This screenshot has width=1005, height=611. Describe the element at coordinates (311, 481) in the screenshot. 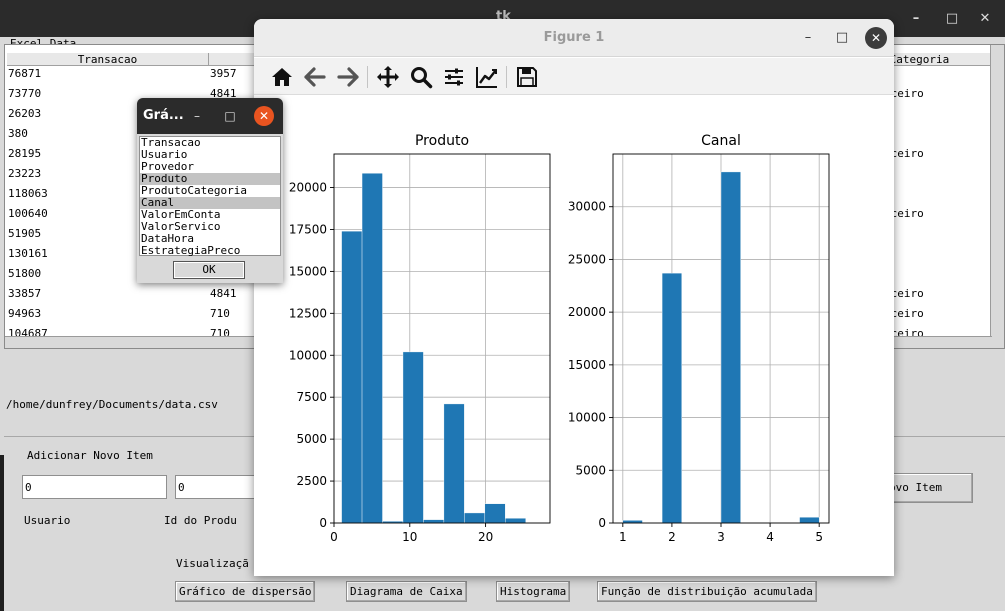

I see `y-tick-label: 2500` at that location.